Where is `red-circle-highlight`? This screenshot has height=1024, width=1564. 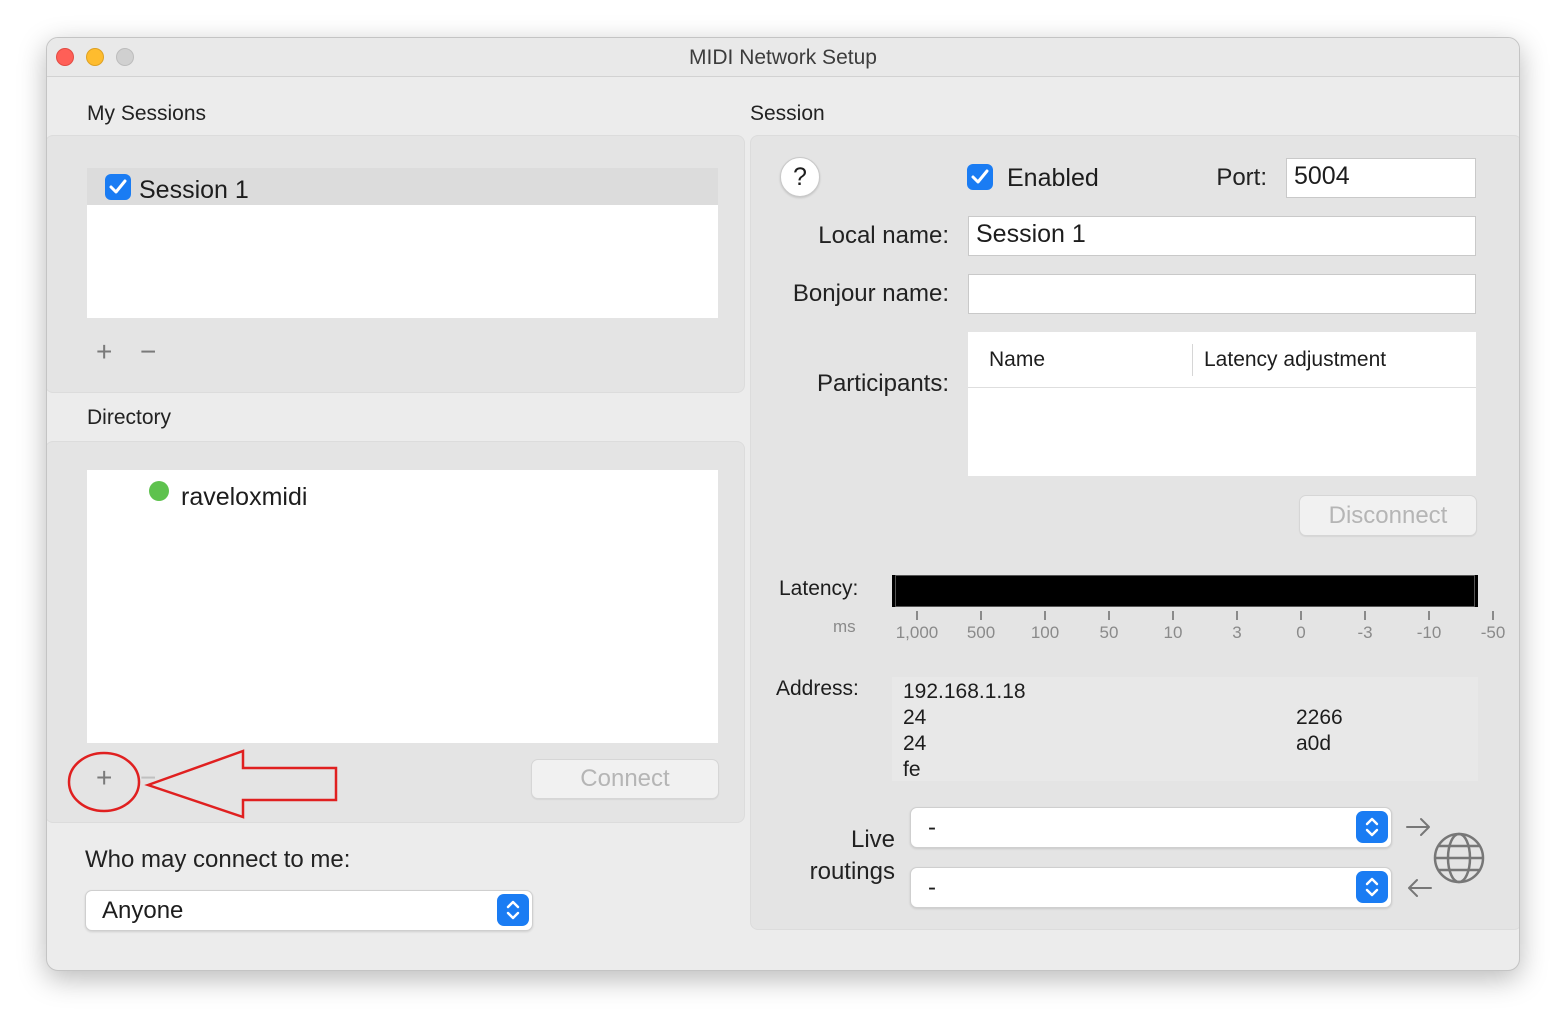 red-circle-highlight is located at coordinates (104, 782).